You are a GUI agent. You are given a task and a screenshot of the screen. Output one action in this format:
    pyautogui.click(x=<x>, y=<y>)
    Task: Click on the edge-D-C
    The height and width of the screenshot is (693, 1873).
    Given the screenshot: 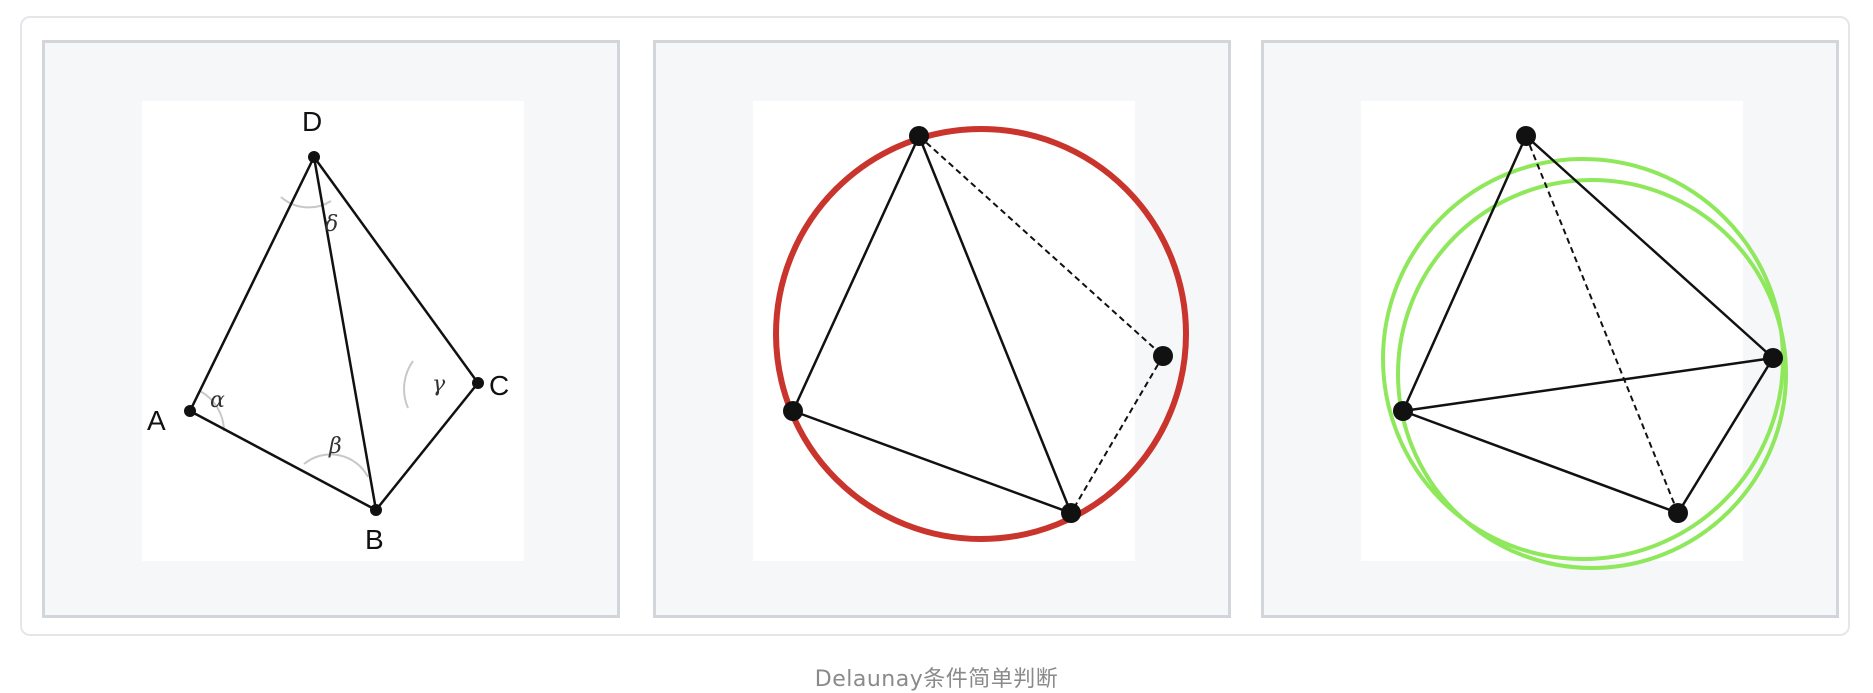 What is the action you would take?
    pyautogui.click(x=396, y=270)
    